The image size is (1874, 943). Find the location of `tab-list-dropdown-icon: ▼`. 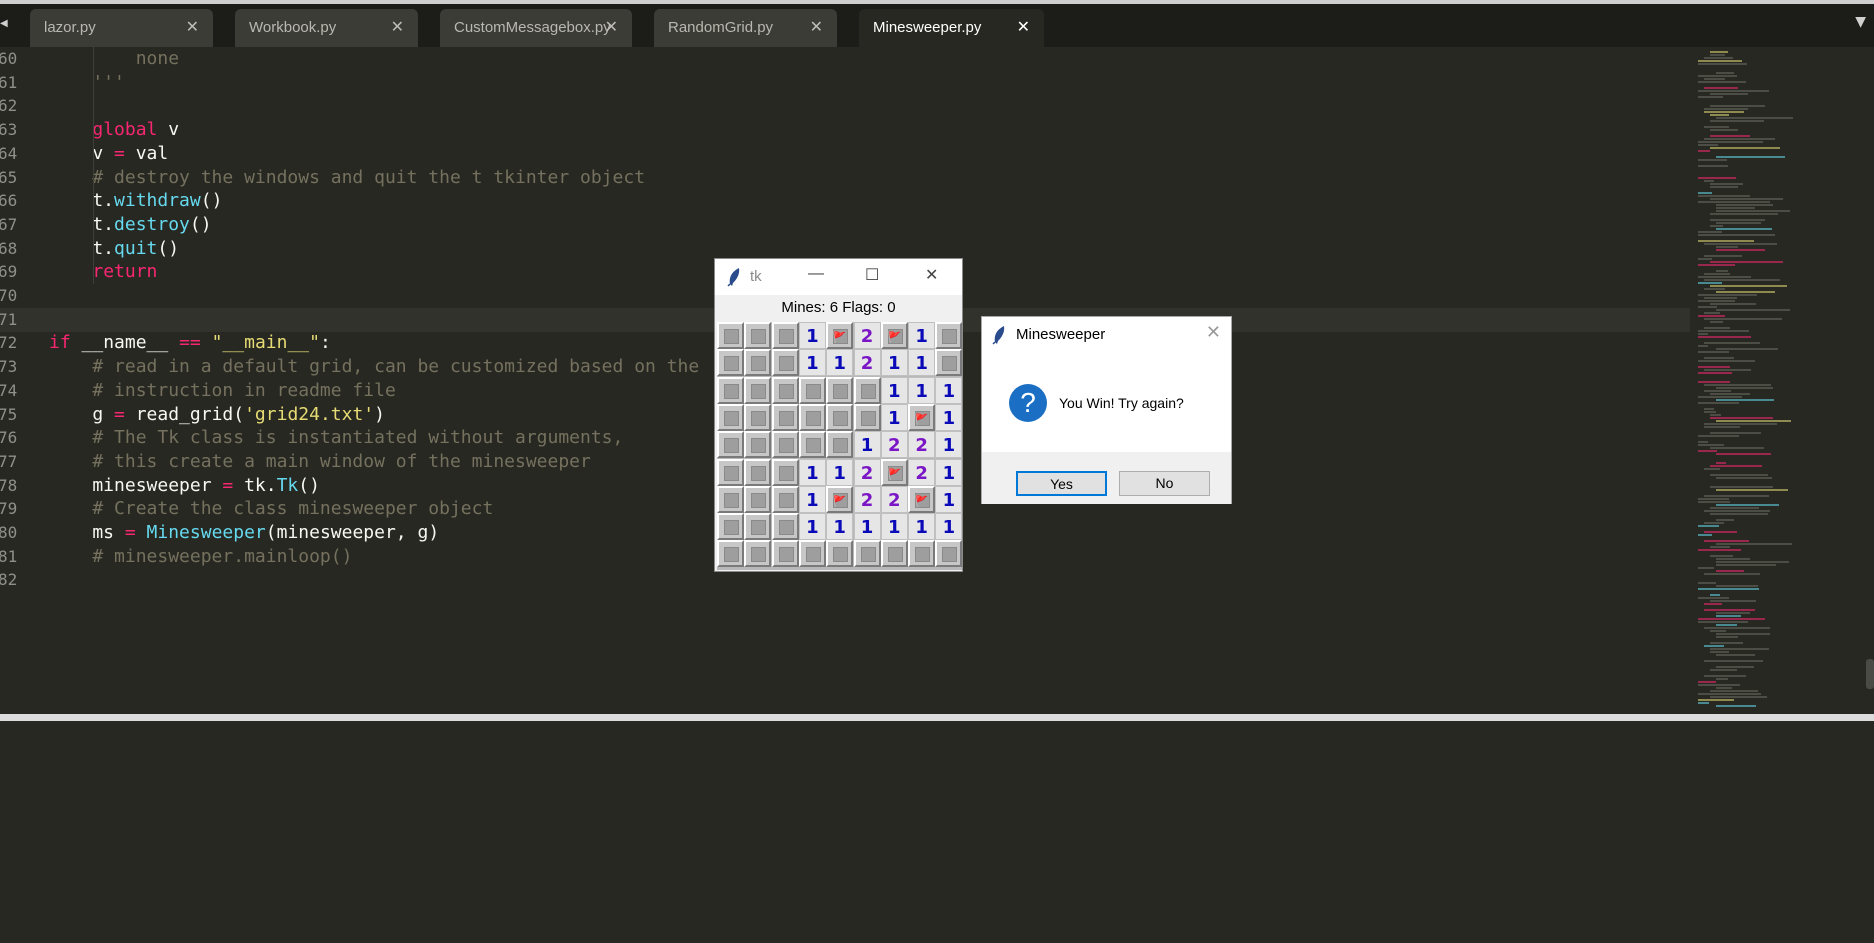

tab-list-dropdown-icon: ▼ is located at coordinates (1860, 22).